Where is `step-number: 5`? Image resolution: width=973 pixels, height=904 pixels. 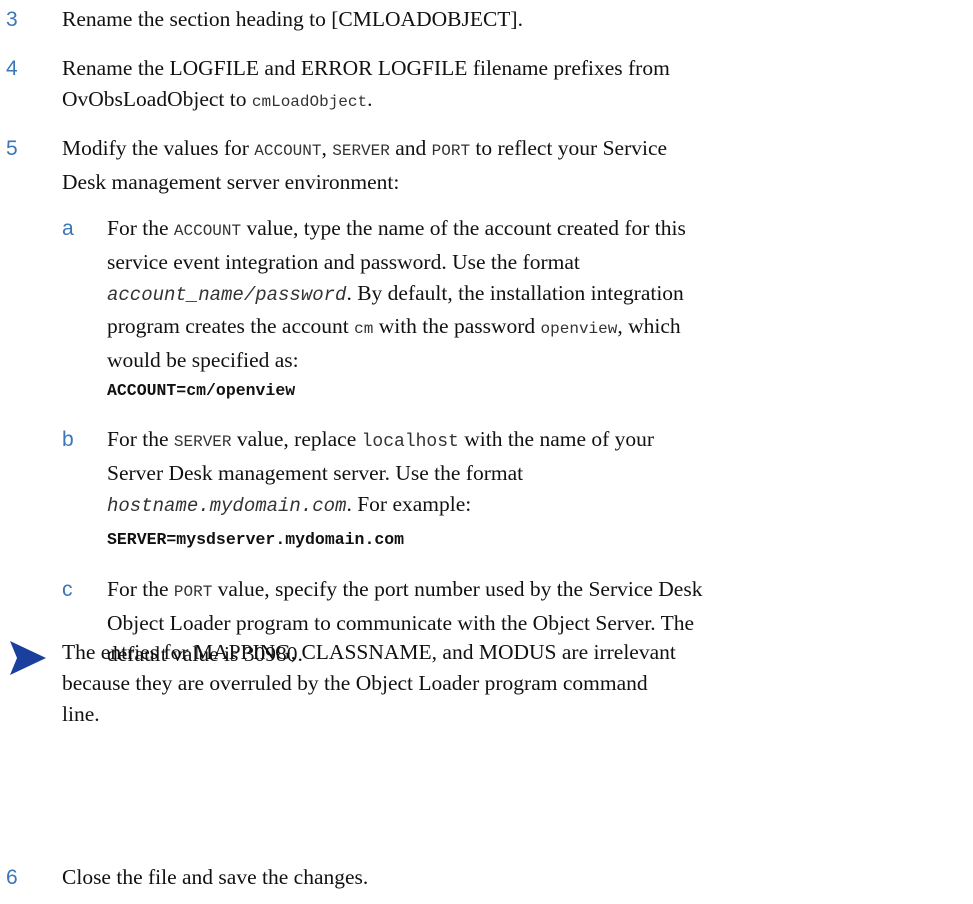 step-number: 5 is located at coordinates (12, 148).